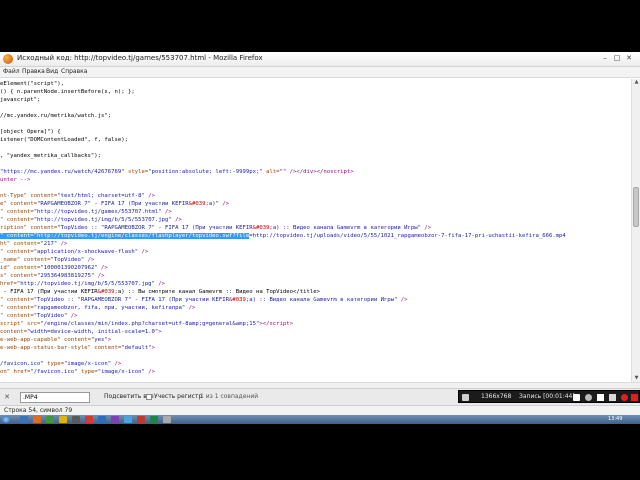  What do you see at coordinates (86, 252) in the screenshot?
I see `code-token: "application/x-shockwave-flash"` at bounding box center [86, 252].